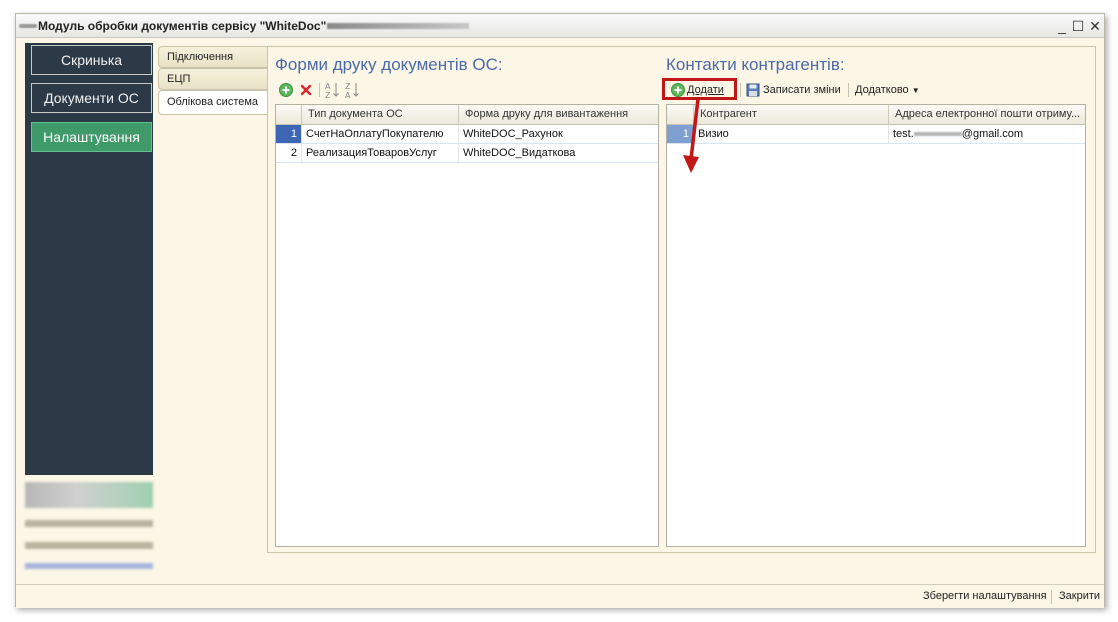  What do you see at coordinates (1062, 26) in the screenshot?
I see `minimize-button: _` at bounding box center [1062, 26].